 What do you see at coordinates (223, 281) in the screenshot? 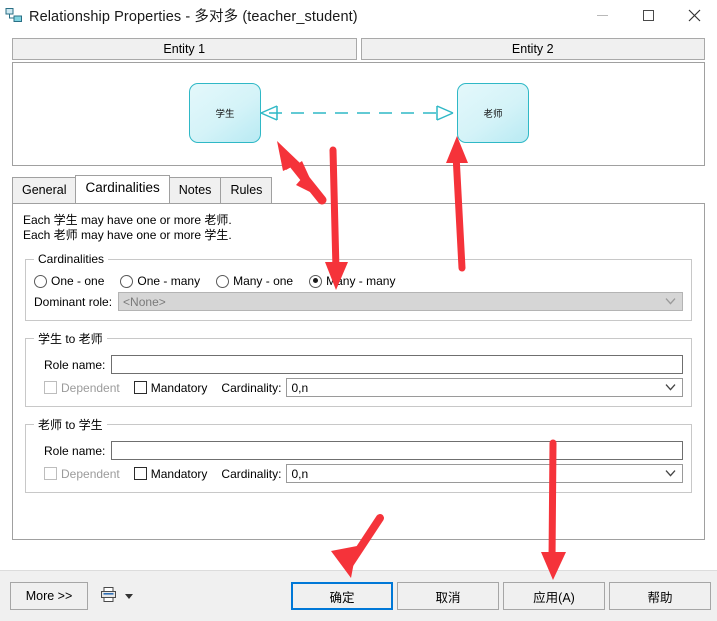
I see `radio-many-one-indicator` at bounding box center [223, 281].